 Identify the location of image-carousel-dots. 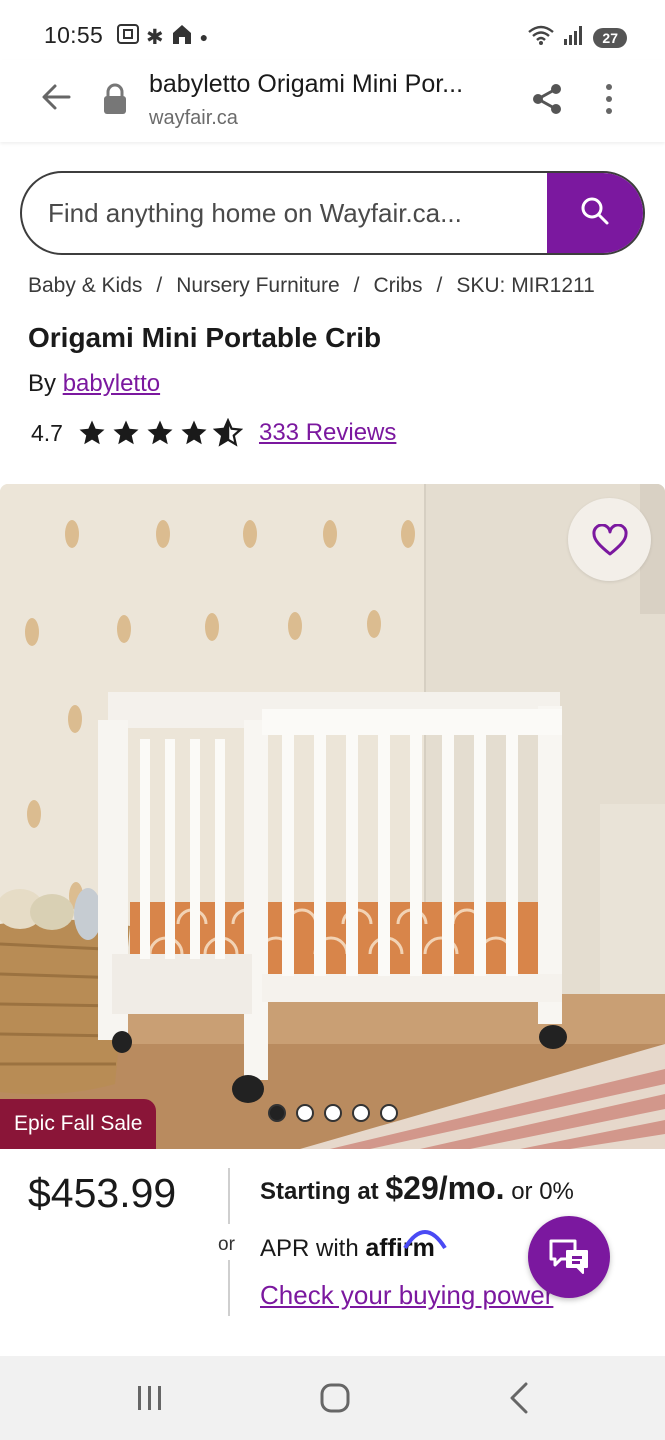
(333, 1113).